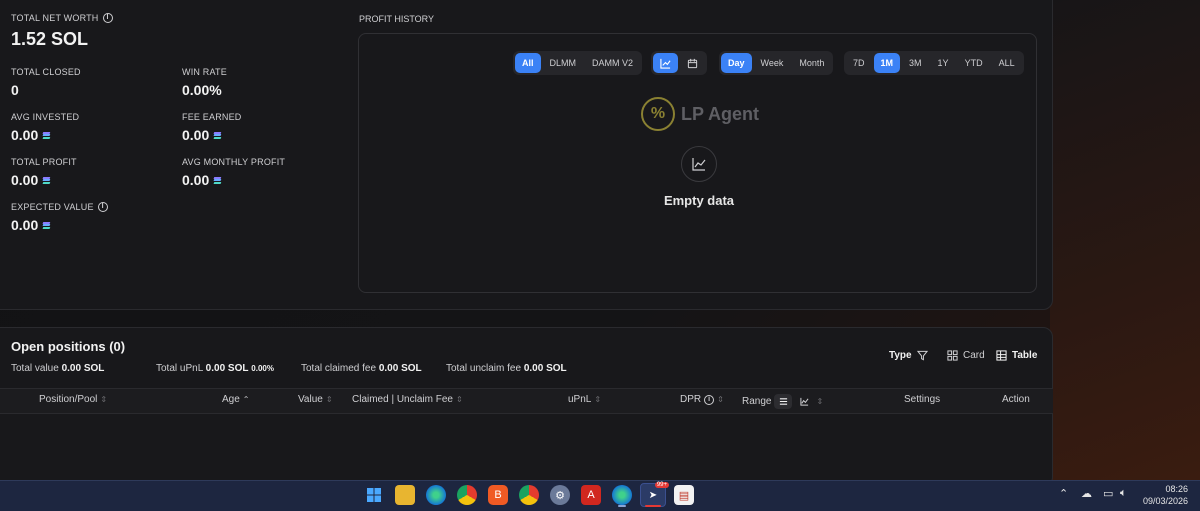 The width and height of the screenshot is (1200, 511). Describe the element at coordinates (25, 180) in the screenshot. I see `value-text: 0.00` at that location.